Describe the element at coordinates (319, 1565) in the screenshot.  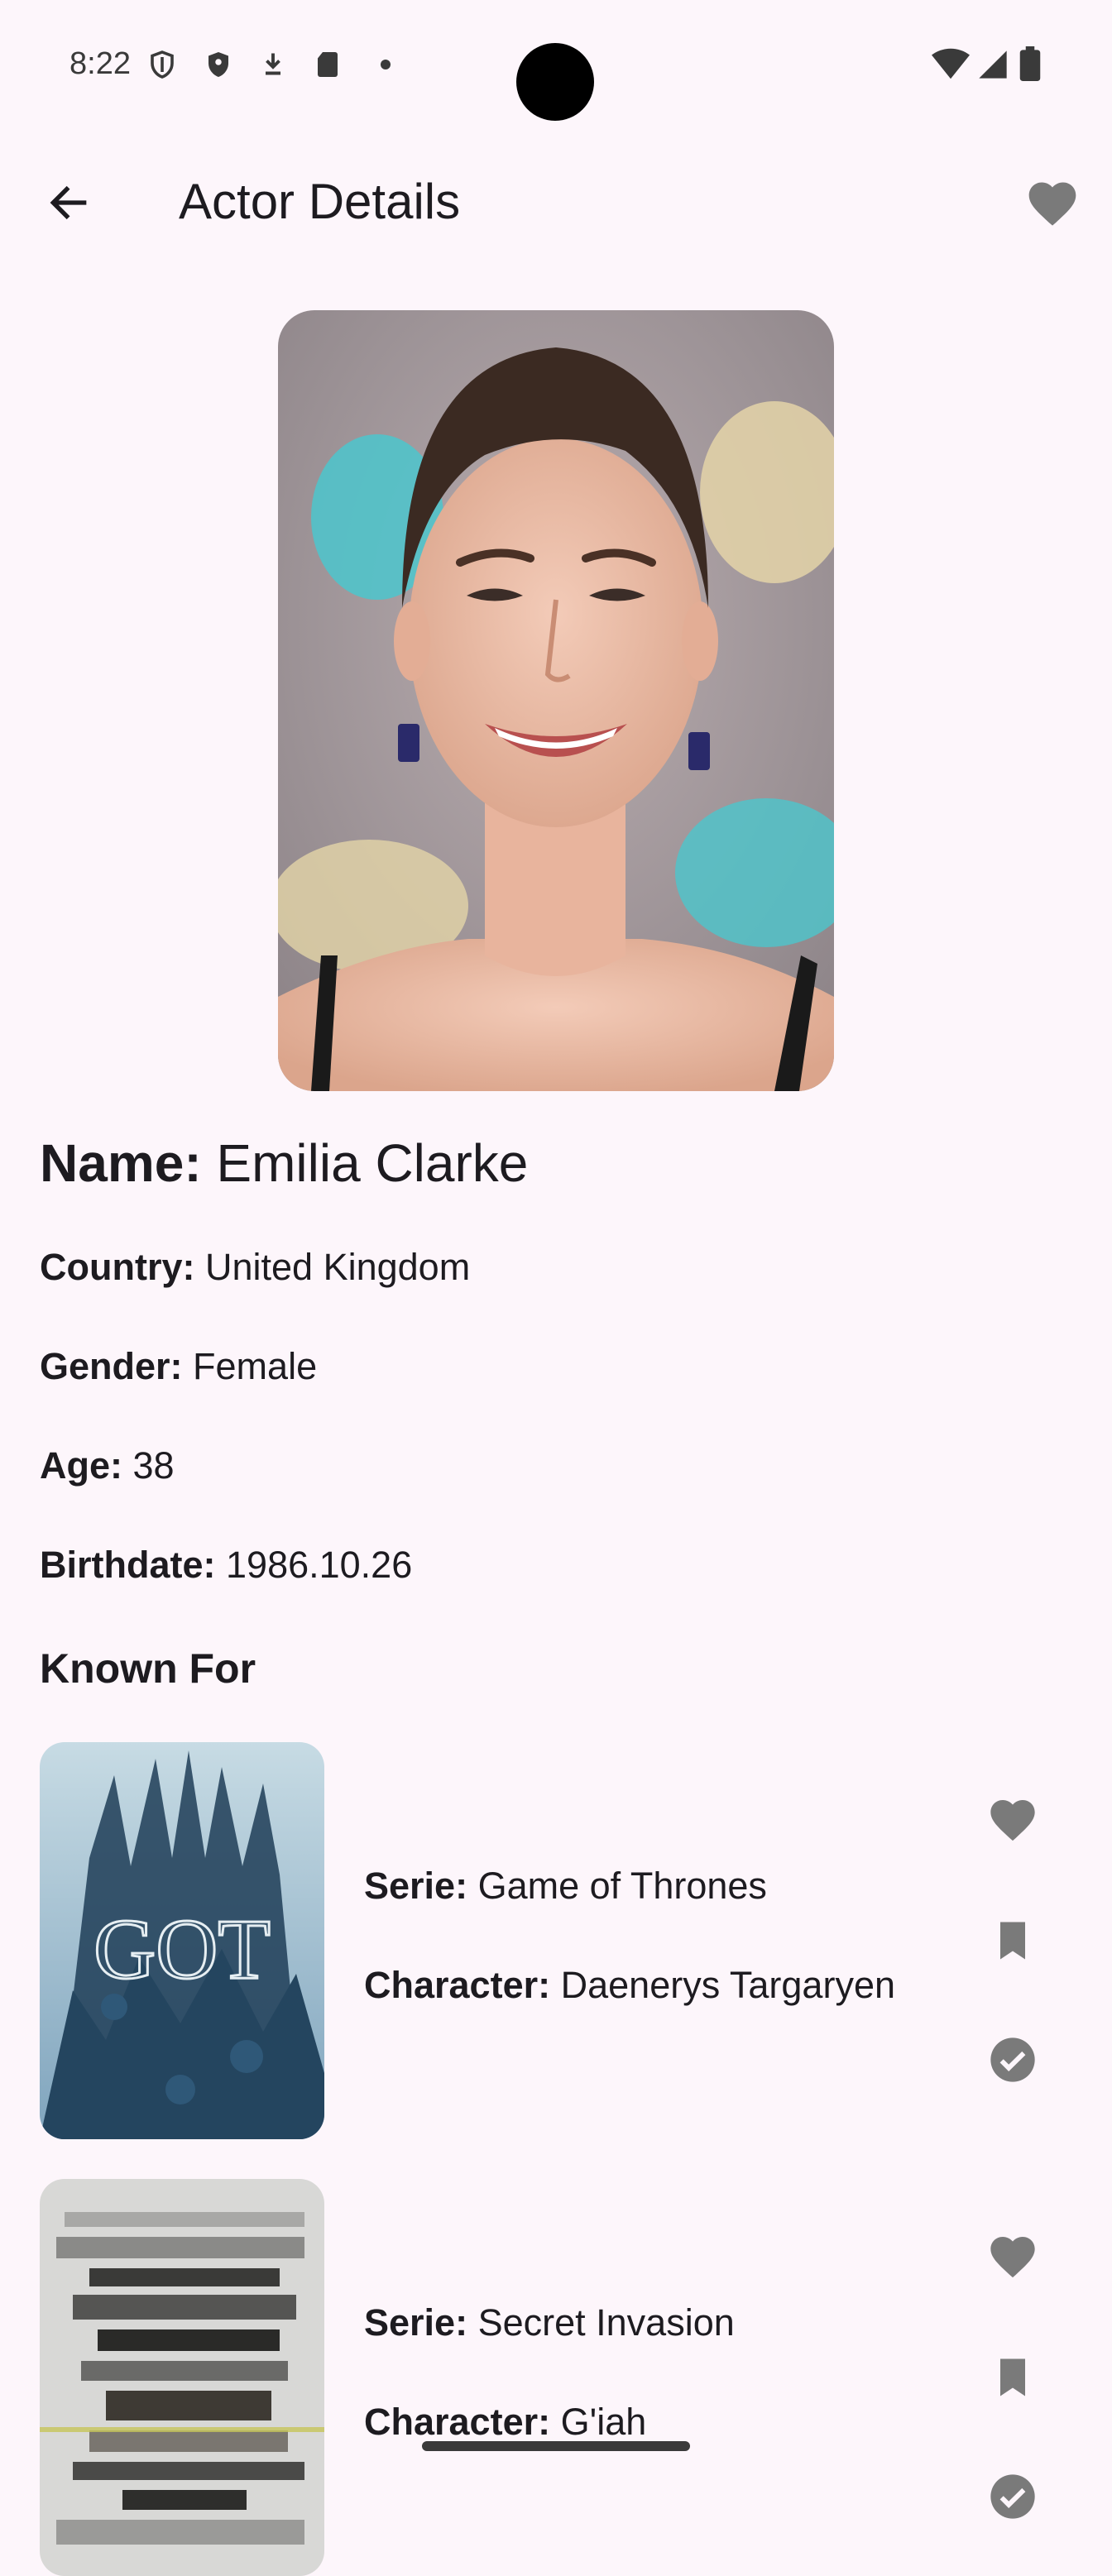
I see `birthdate-value: 1986.10.26` at that location.